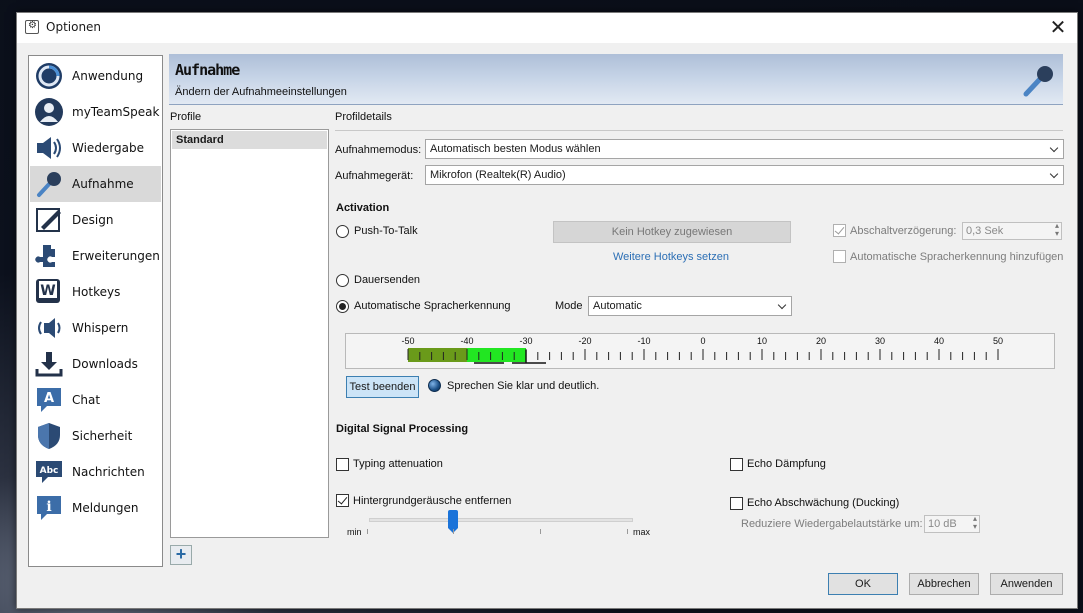  I want to click on meter-level-high, so click(496, 355).